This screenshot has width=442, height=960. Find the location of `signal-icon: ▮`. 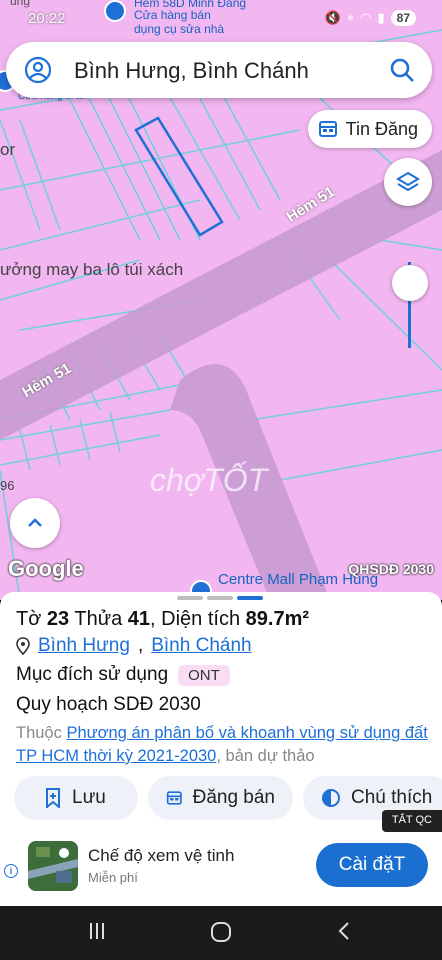

signal-icon: ▮ is located at coordinates (381, 17).